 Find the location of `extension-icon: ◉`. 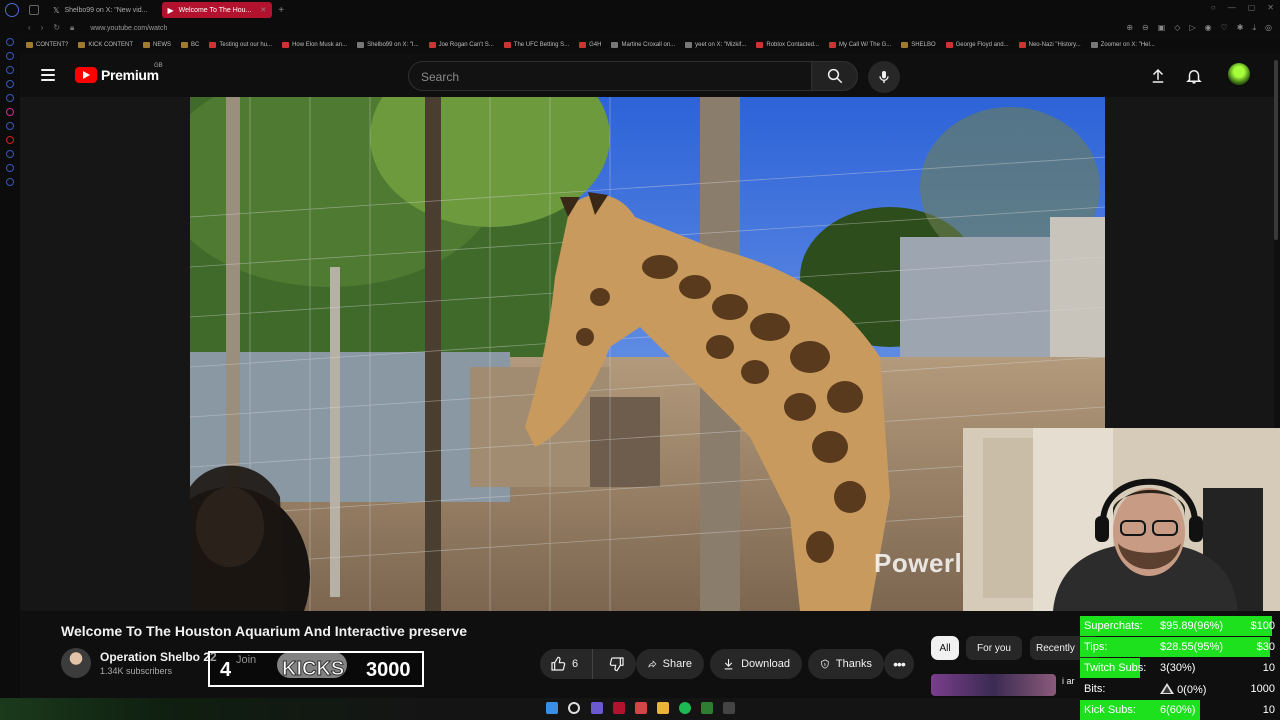

extension-icon: ◉ is located at coordinates (1208, 28).